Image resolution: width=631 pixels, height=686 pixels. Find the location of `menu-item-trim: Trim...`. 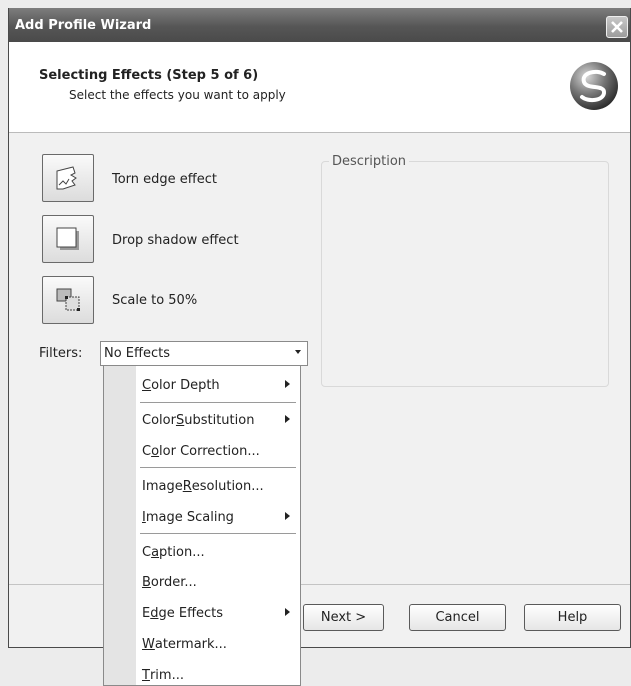

menu-item-trim: Trim... is located at coordinates (202, 674).